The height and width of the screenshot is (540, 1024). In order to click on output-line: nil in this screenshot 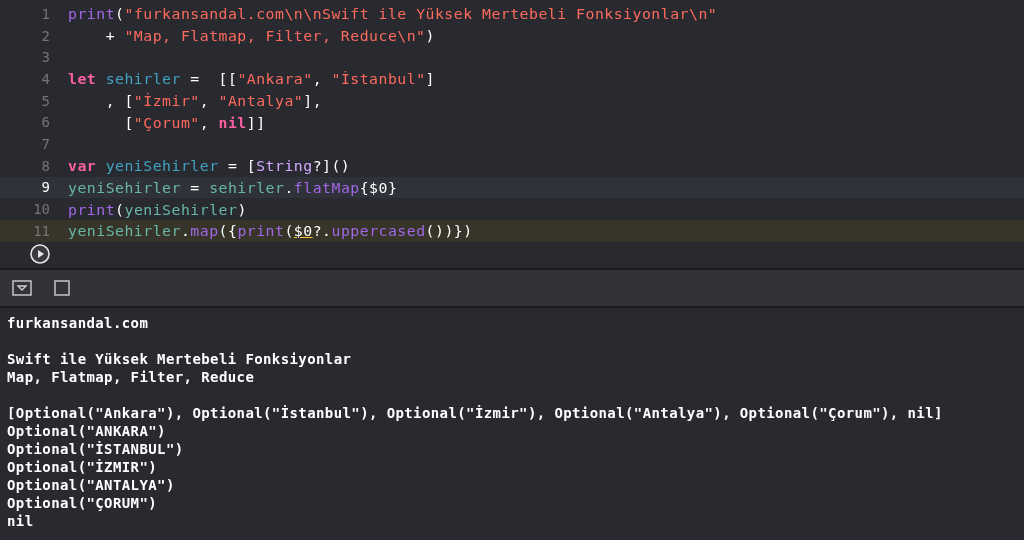, I will do `click(21, 521)`.